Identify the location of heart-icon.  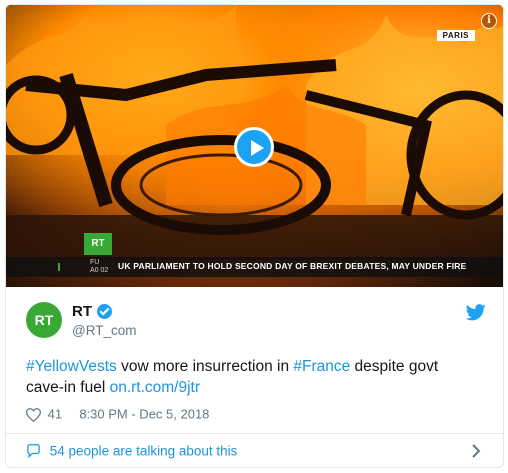
(33, 414).